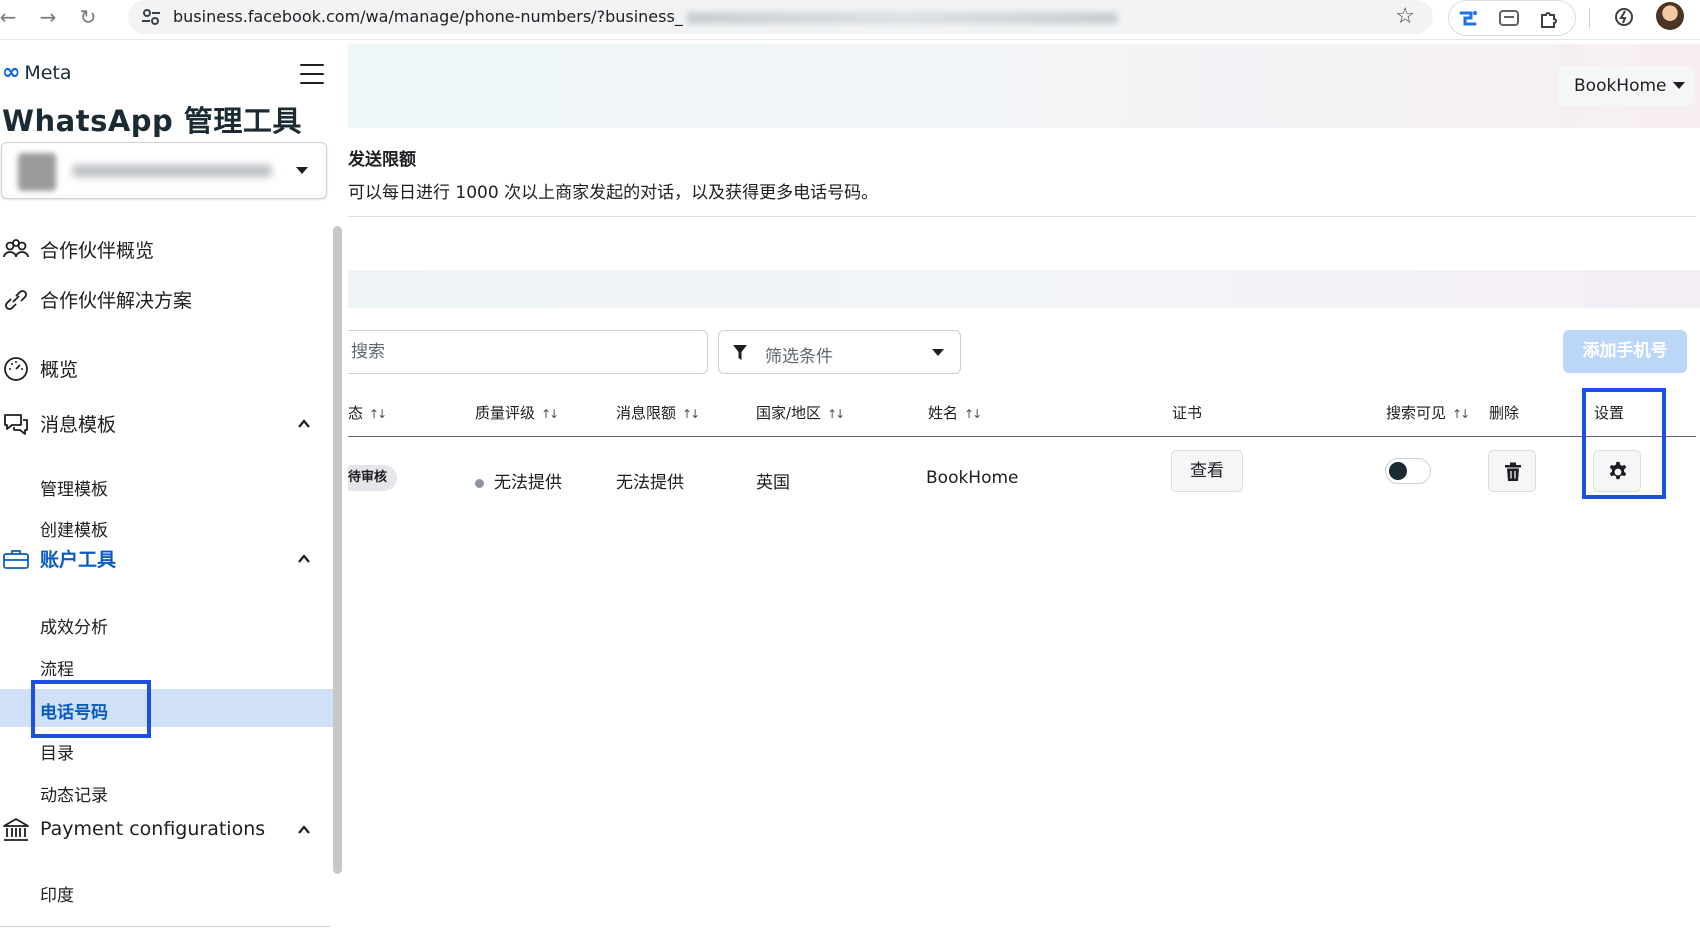  I want to click on sidebar-item-message-templates: 消息模板, so click(165, 423).